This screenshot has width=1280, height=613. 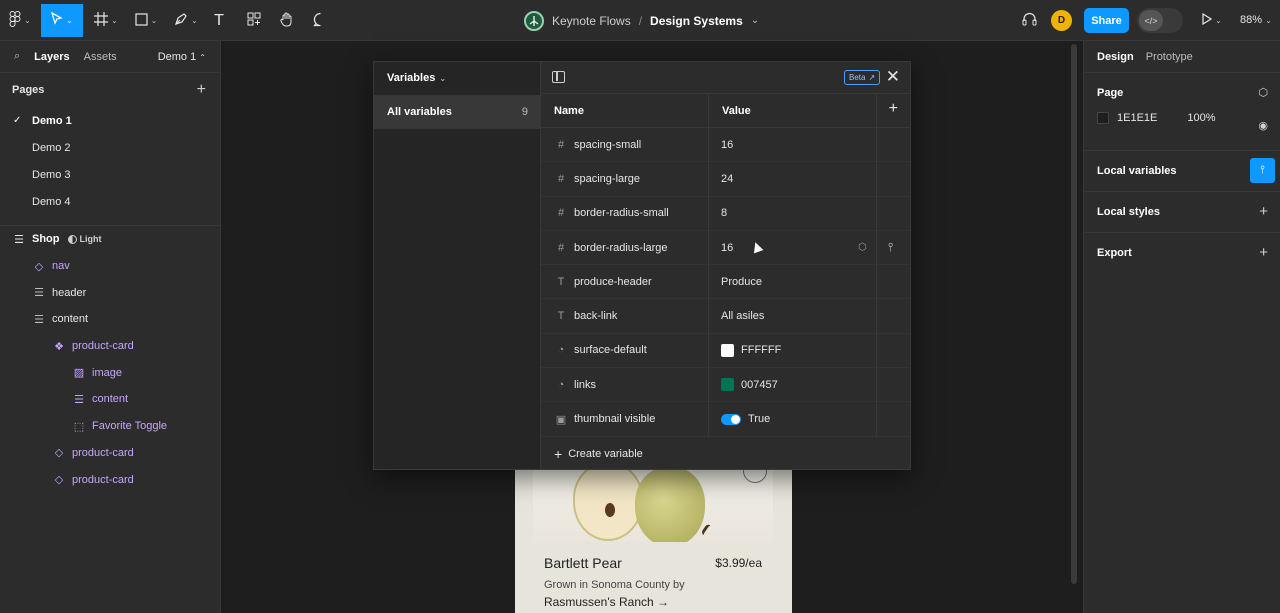 What do you see at coordinates (696, 21) in the screenshot?
I see `file-name: Design Systems` at bounding box center [696, 21].